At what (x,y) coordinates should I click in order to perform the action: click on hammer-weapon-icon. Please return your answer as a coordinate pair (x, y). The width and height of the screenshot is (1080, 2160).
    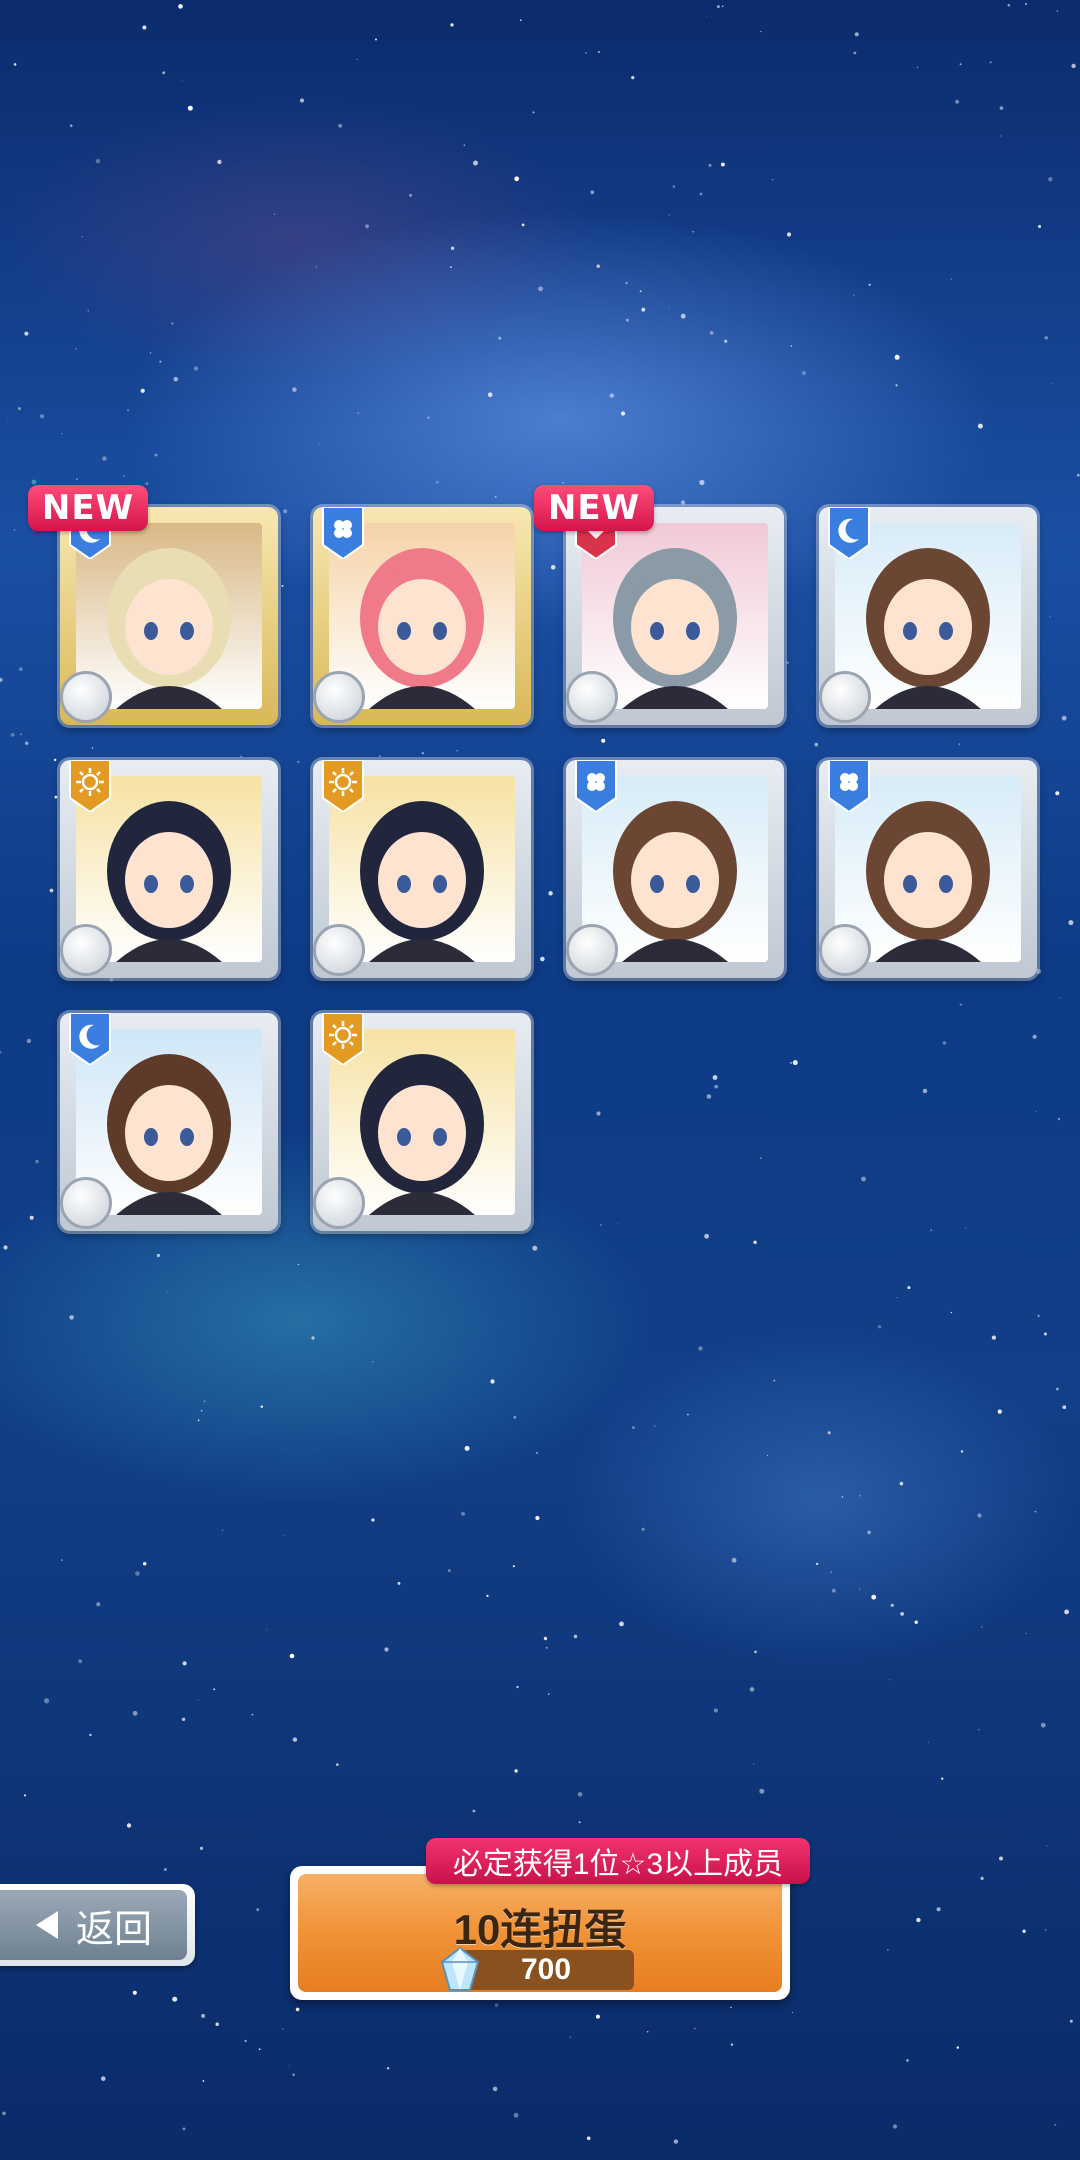
    Looking at the image, I should click on (339, 697).